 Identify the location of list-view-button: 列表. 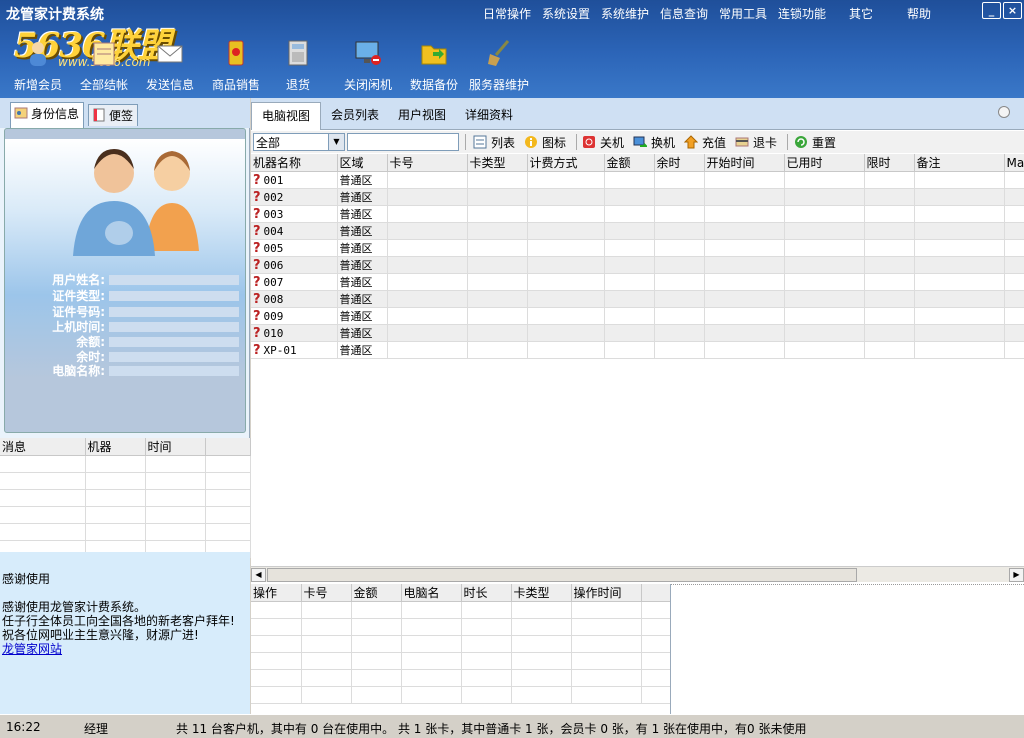
(494, 142).